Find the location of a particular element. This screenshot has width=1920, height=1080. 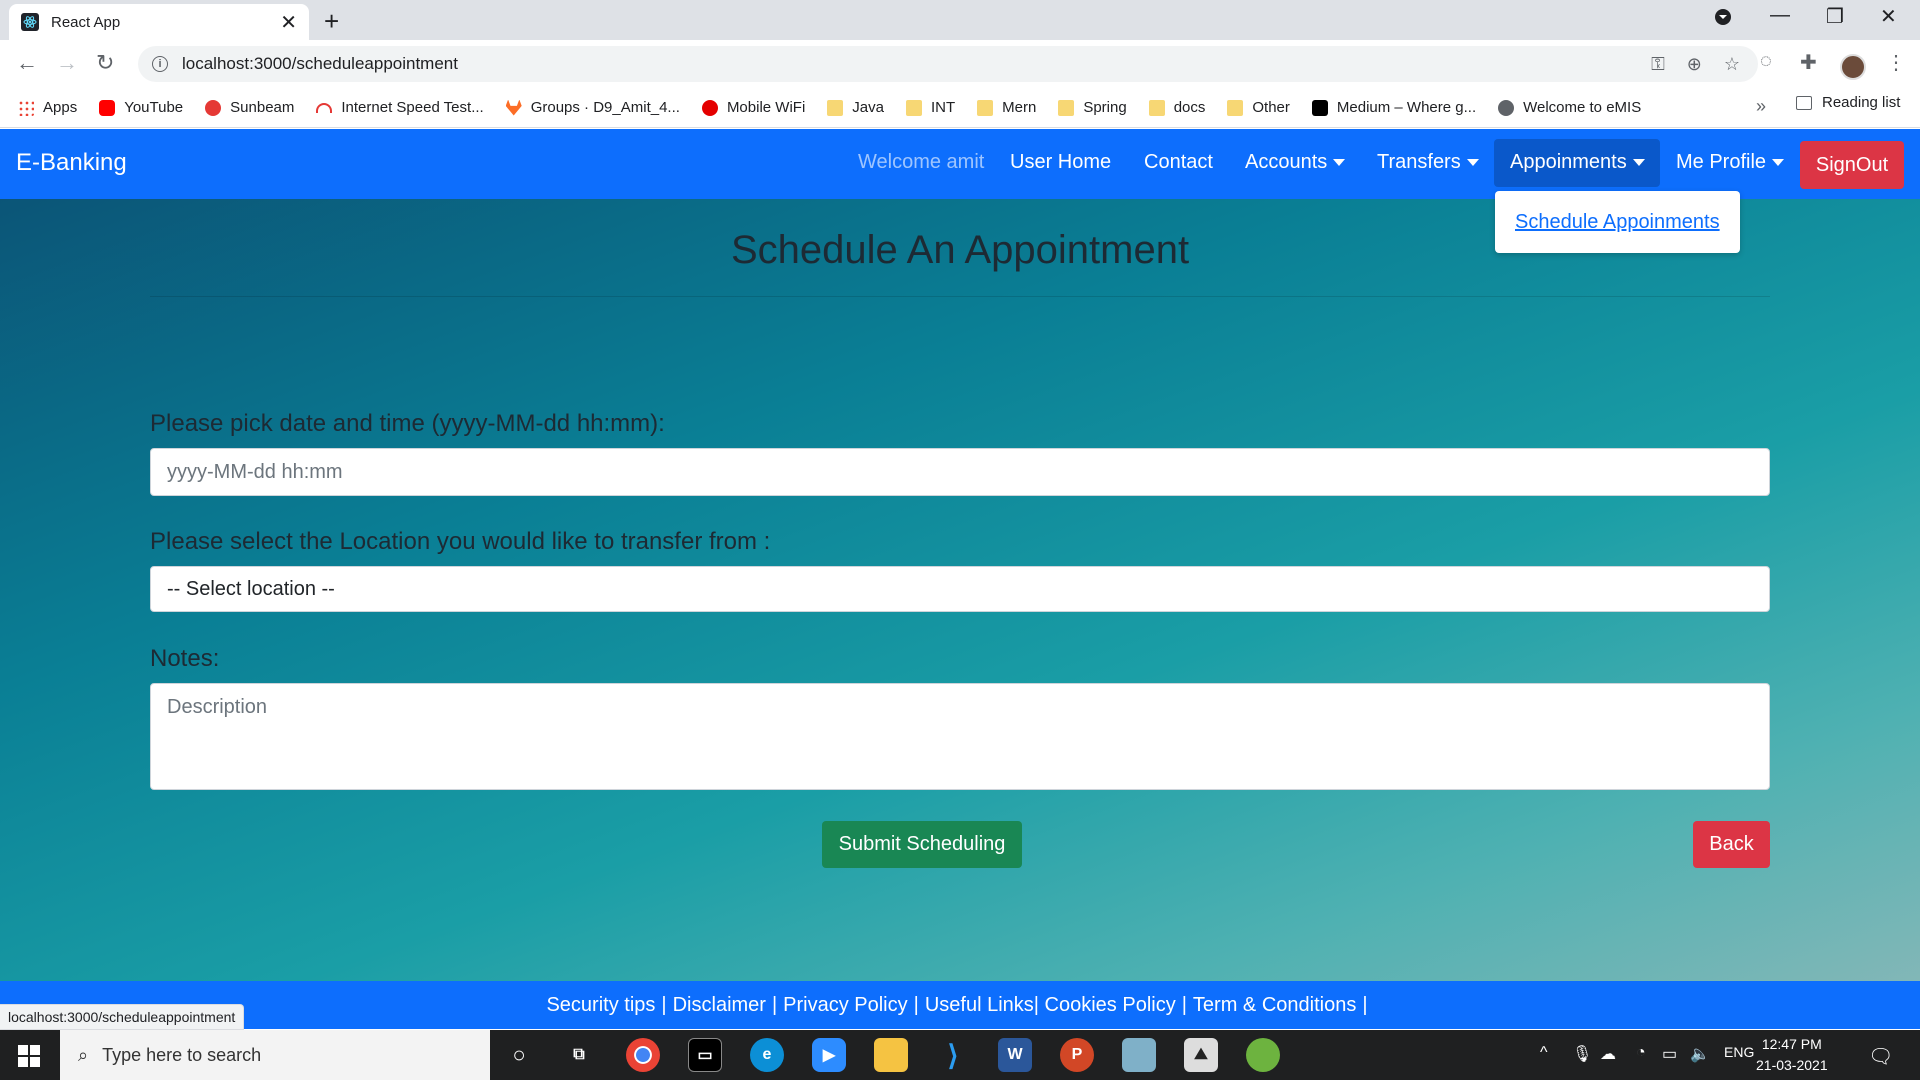

key-icon: ⚿ is located at coordinates (1658, 64).